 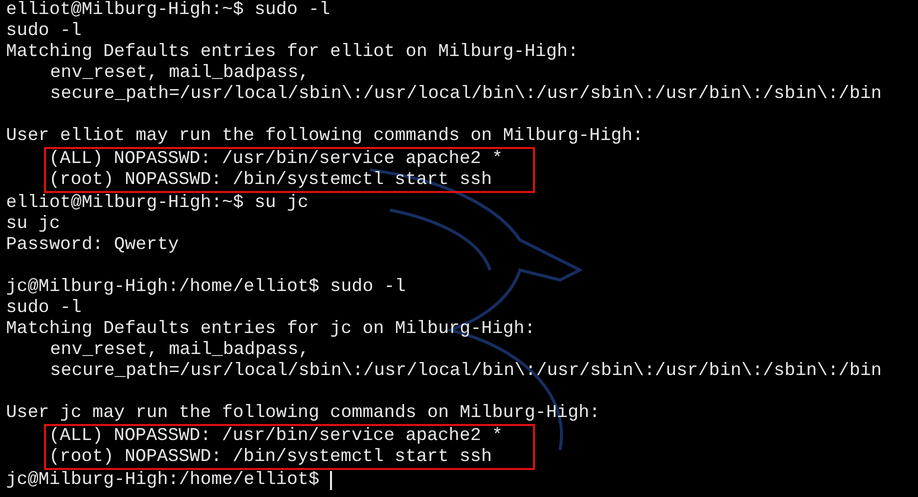 What do you see at coordinates (206, 287) in the screenshot?
I see `terminal-line: jc@Milburg-High:/home/elliot$ sudo -l` at bounding box center [206, 287].